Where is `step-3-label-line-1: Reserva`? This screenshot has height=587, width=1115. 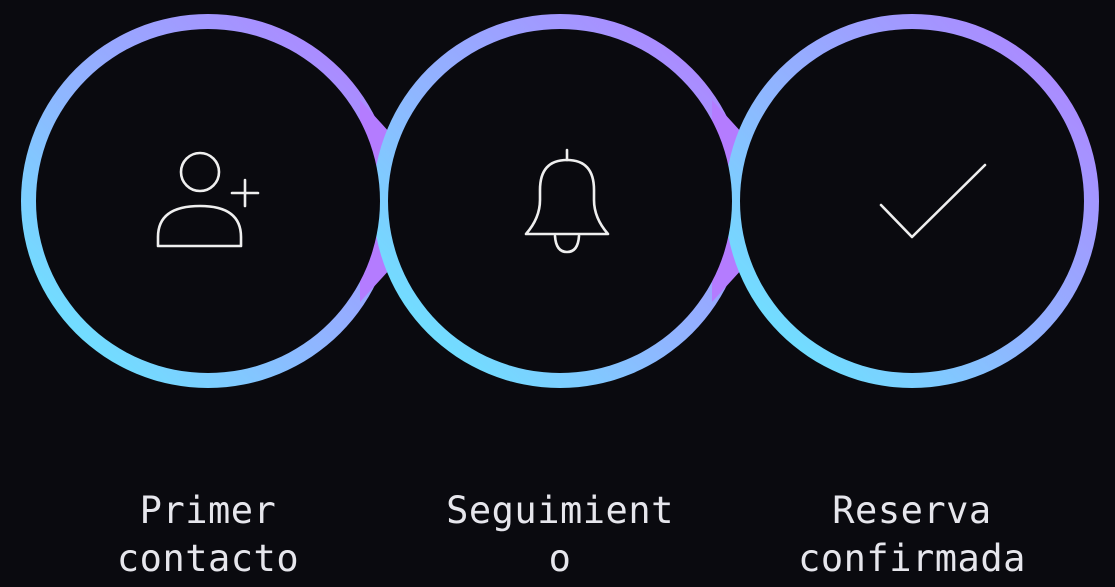 step-3-label-line-1: Reserva is located at coordinates (912, 510).